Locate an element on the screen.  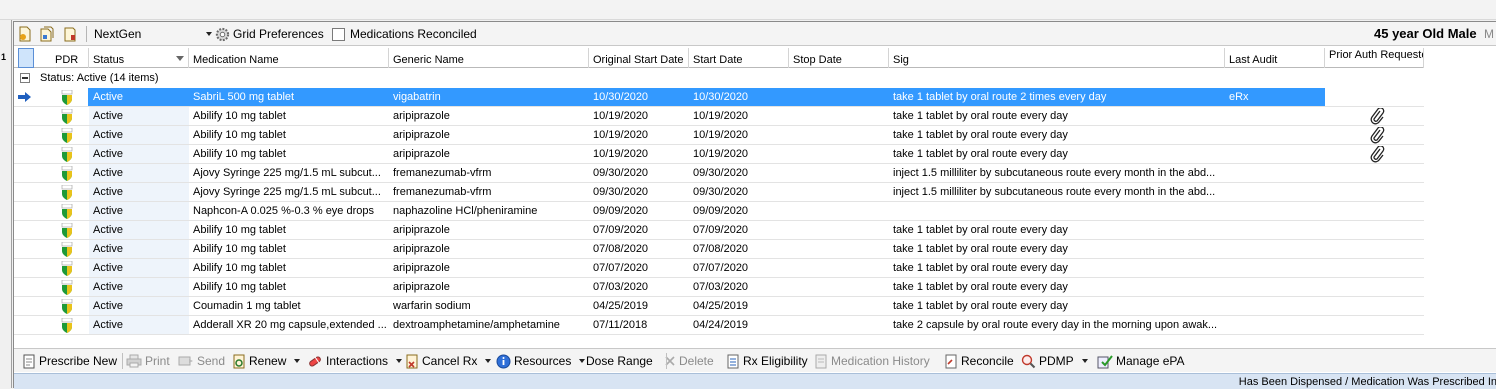
clipboard-icon is located at coordinates (70, 34).